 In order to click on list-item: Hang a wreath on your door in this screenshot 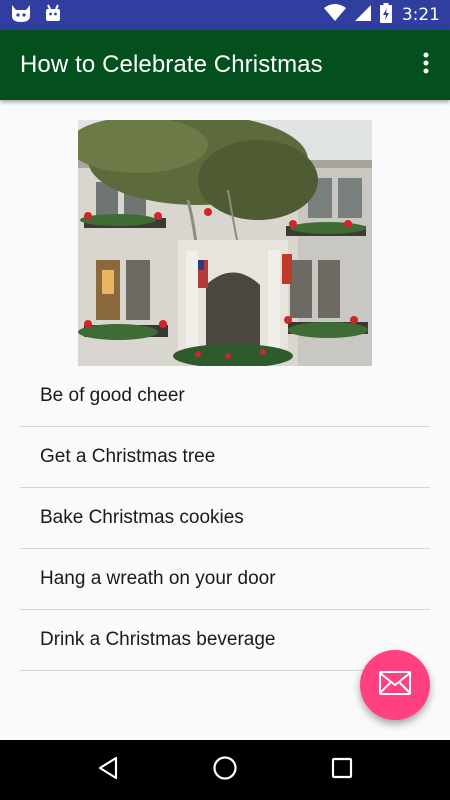, I will do `click(225, 579)`.